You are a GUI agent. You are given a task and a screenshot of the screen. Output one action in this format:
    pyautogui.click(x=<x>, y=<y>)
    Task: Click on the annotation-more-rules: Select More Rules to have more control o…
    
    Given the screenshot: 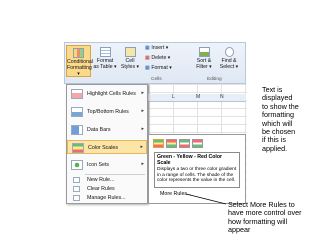 What is the action you would take?
    pyautogui.click(x=274, y=217)
    